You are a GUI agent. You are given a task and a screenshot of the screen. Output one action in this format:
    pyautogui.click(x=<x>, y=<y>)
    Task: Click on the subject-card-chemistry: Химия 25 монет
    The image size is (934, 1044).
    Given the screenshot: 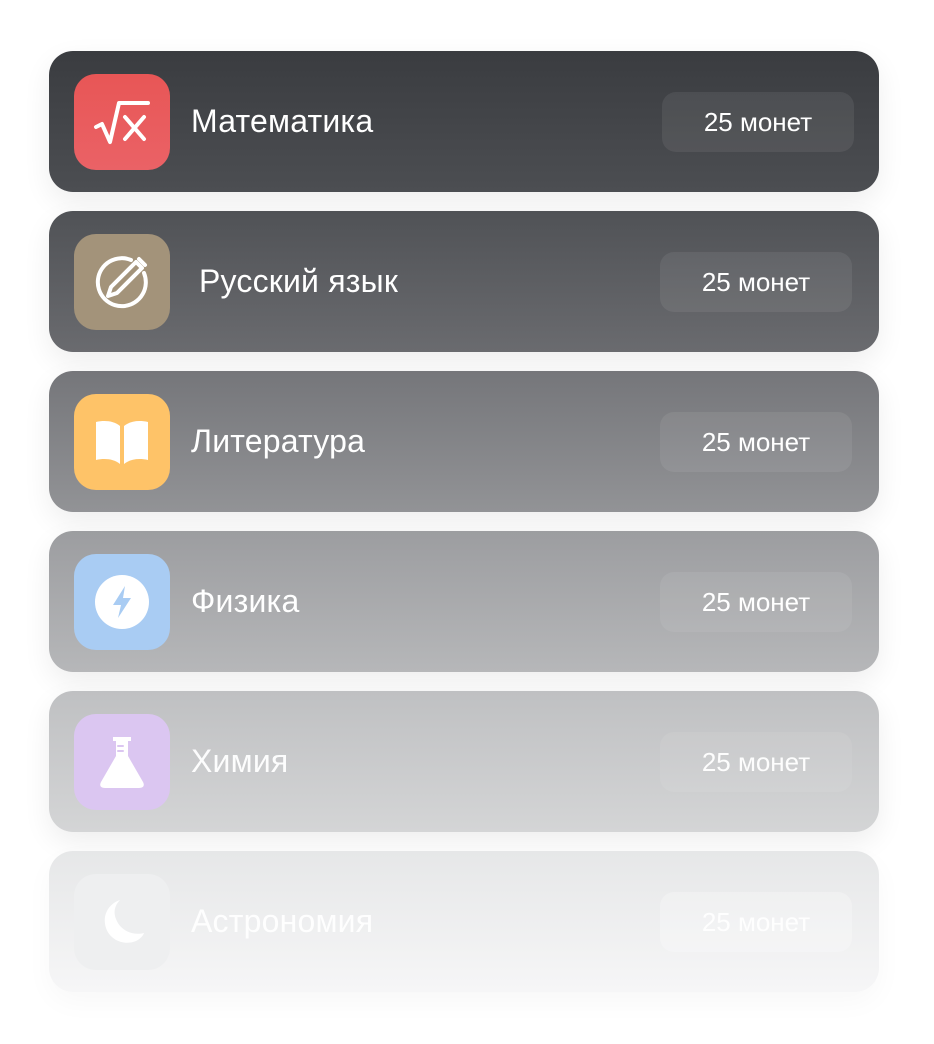 What is the action you would take?
    pyautogui.click(x=464, y=761)
    